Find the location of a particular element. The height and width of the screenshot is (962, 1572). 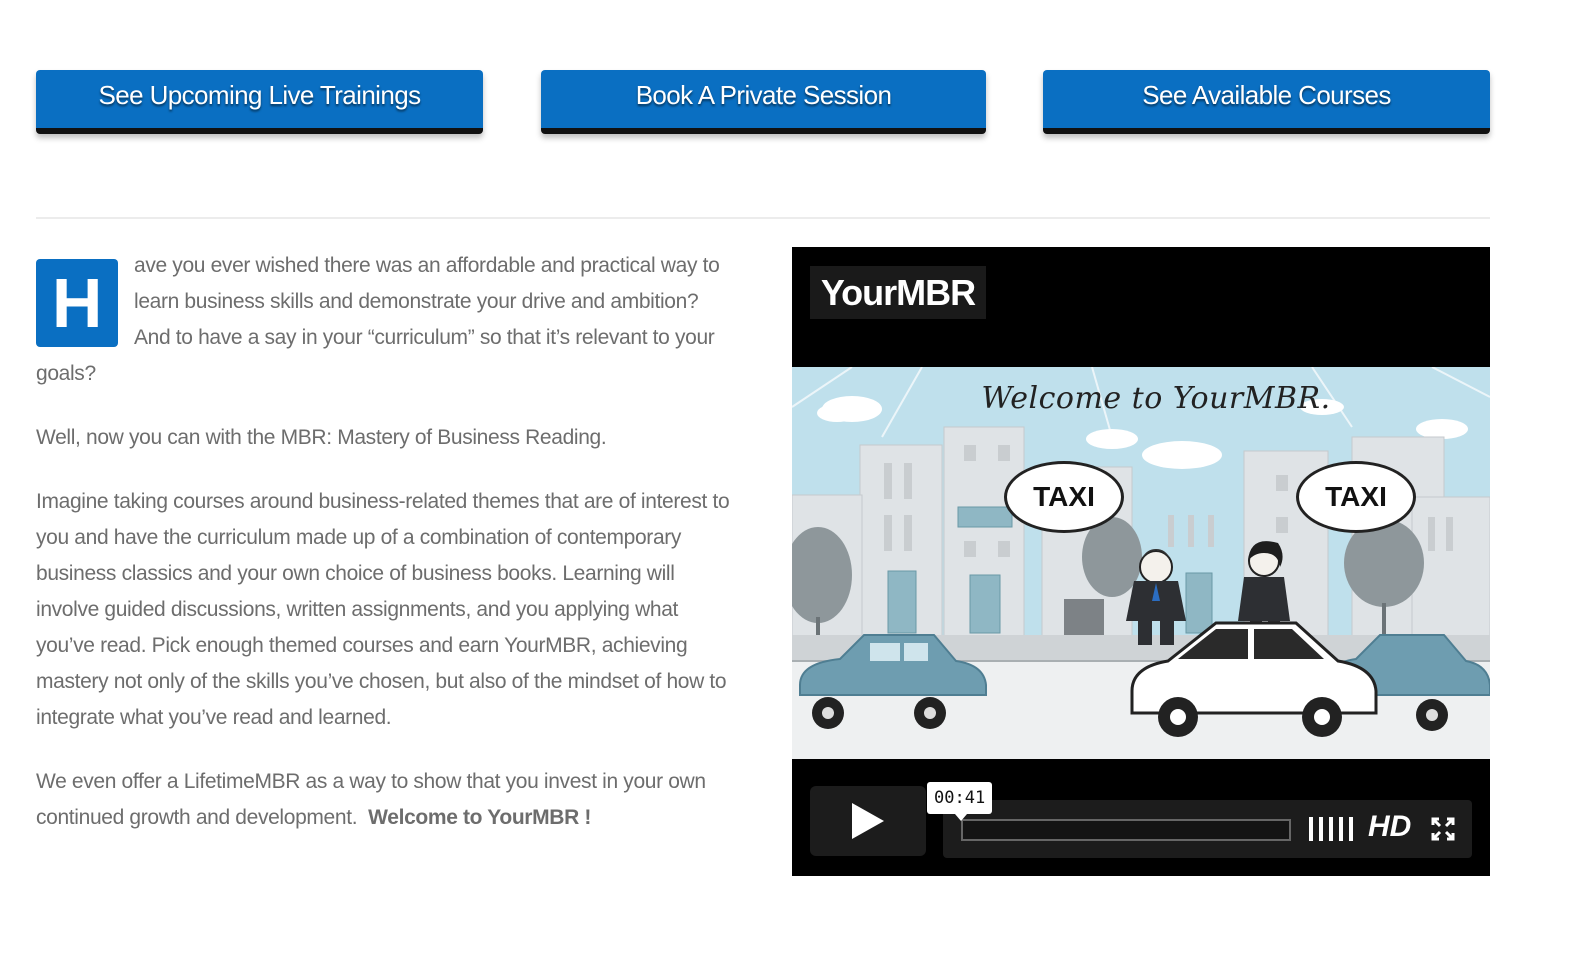

dropcap: H is located at coordinates (77, 303).